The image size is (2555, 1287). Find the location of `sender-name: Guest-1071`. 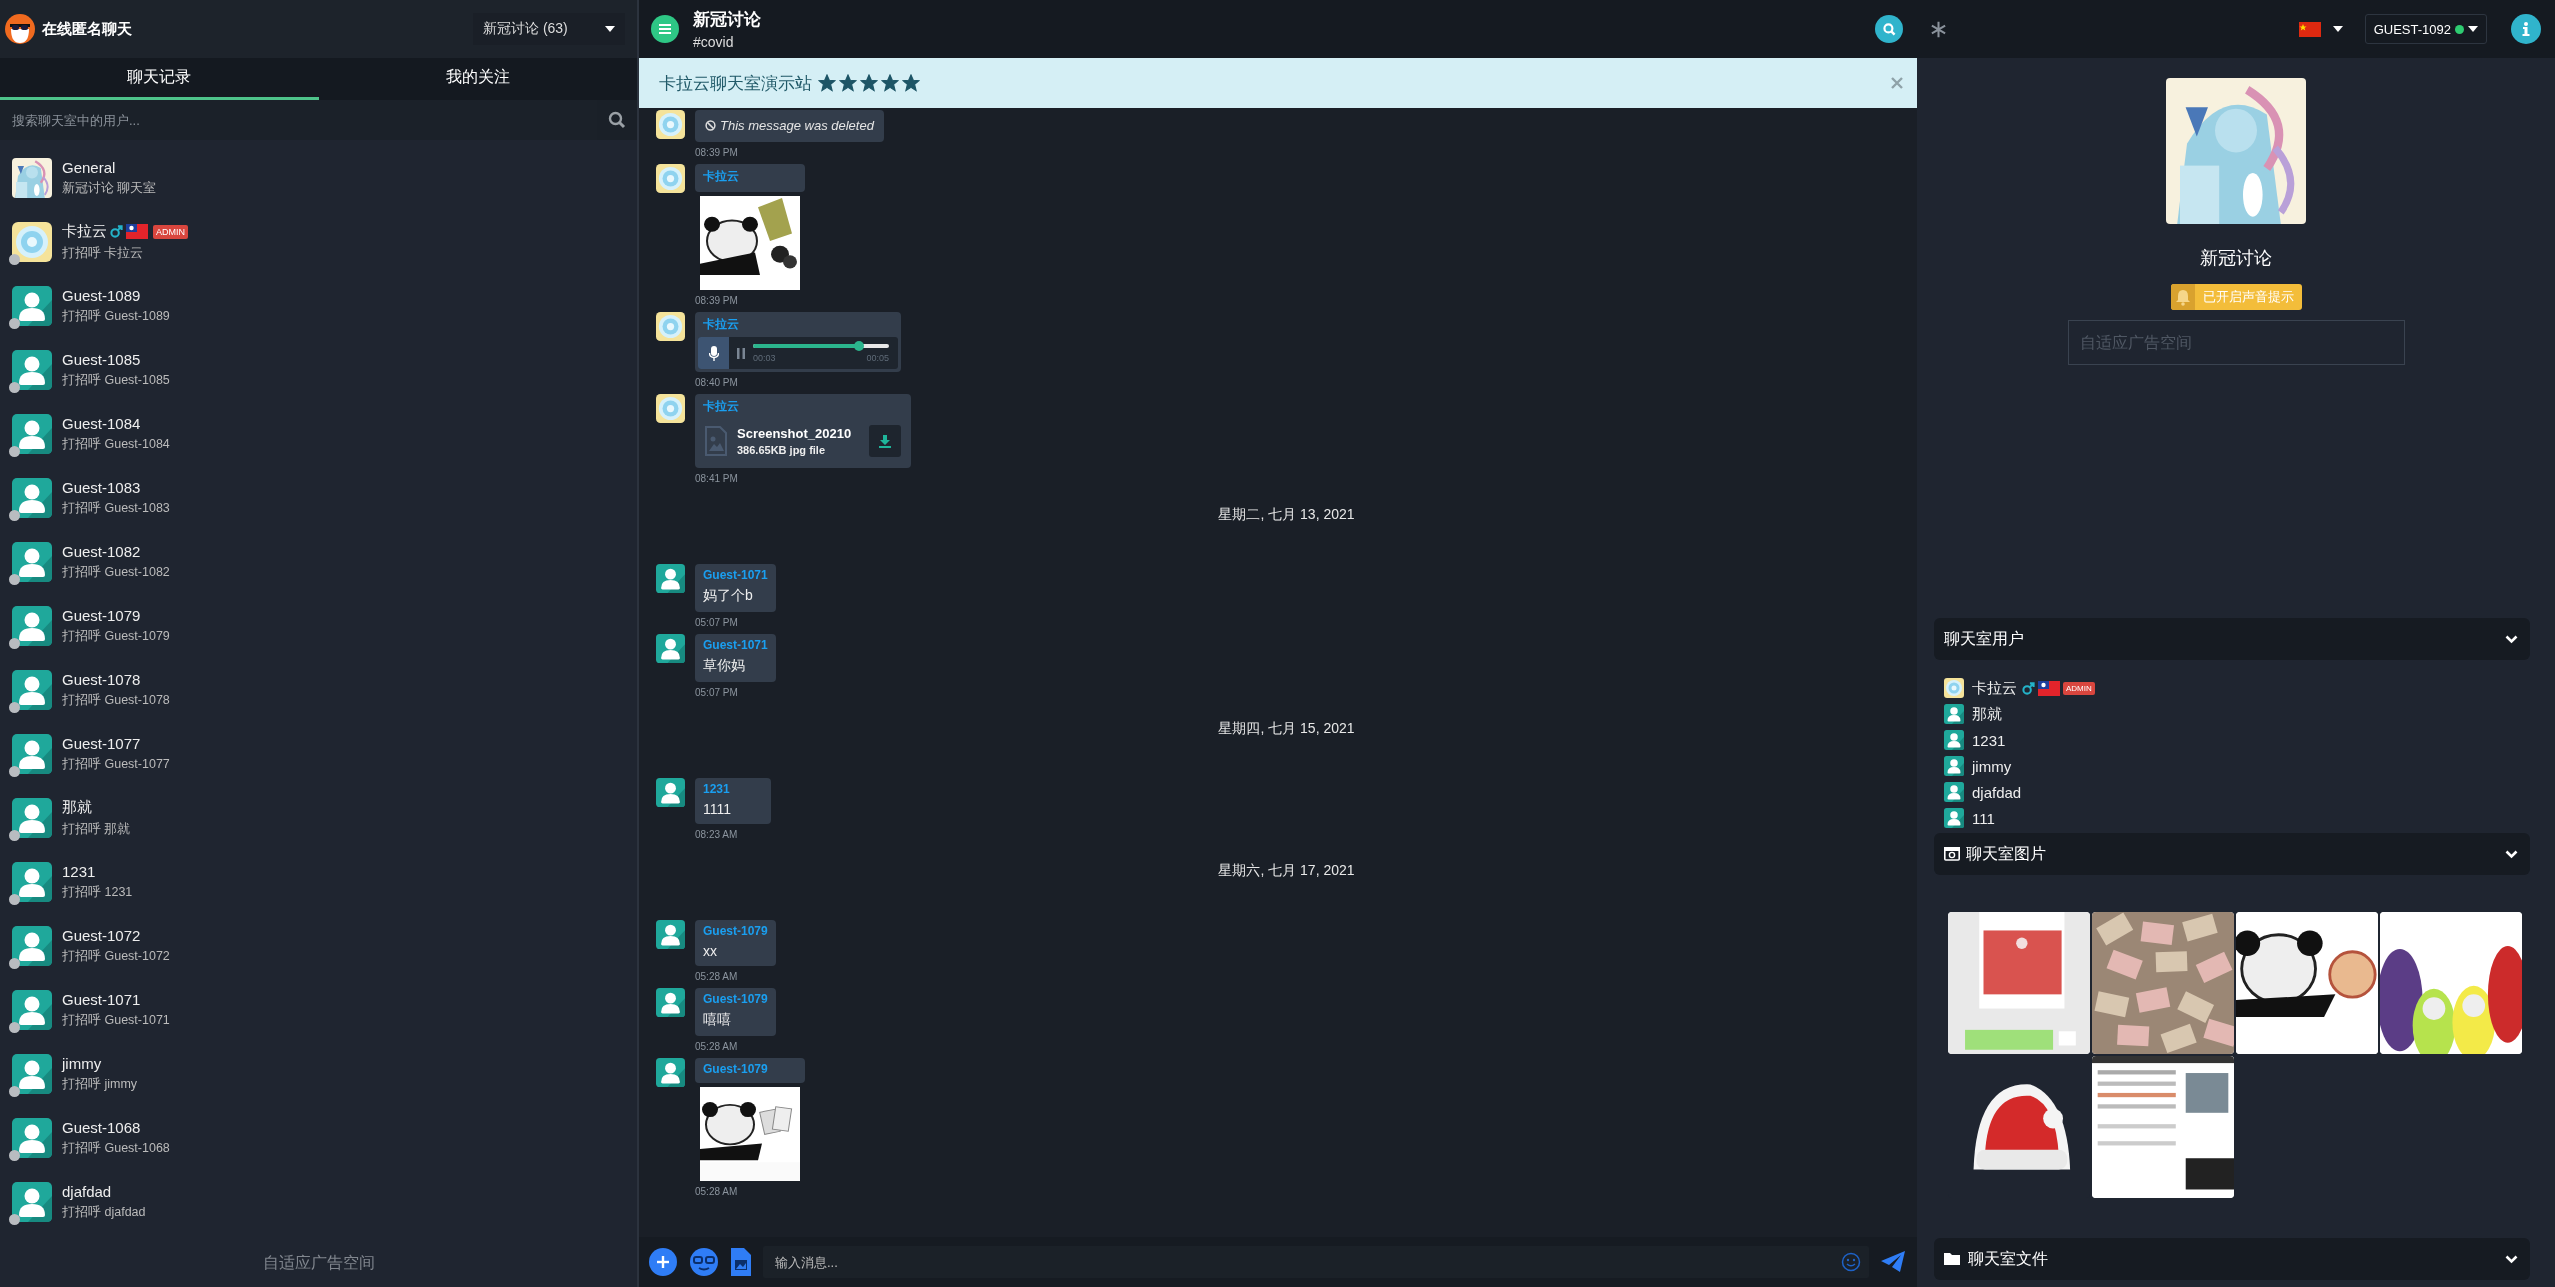

sender-name: Guest-1071 is located at coordinates (735, 575).